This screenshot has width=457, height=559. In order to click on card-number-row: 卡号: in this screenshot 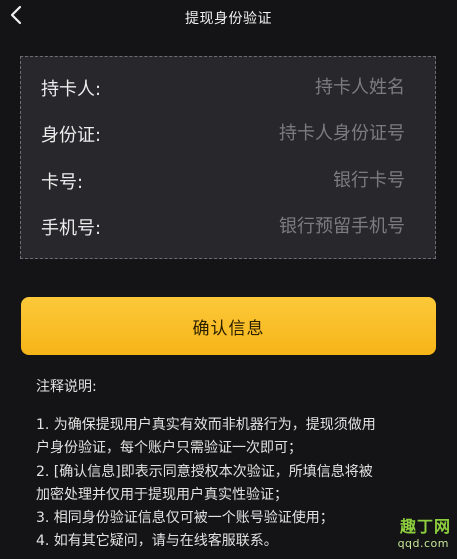, I will do `click(228, 179)`.